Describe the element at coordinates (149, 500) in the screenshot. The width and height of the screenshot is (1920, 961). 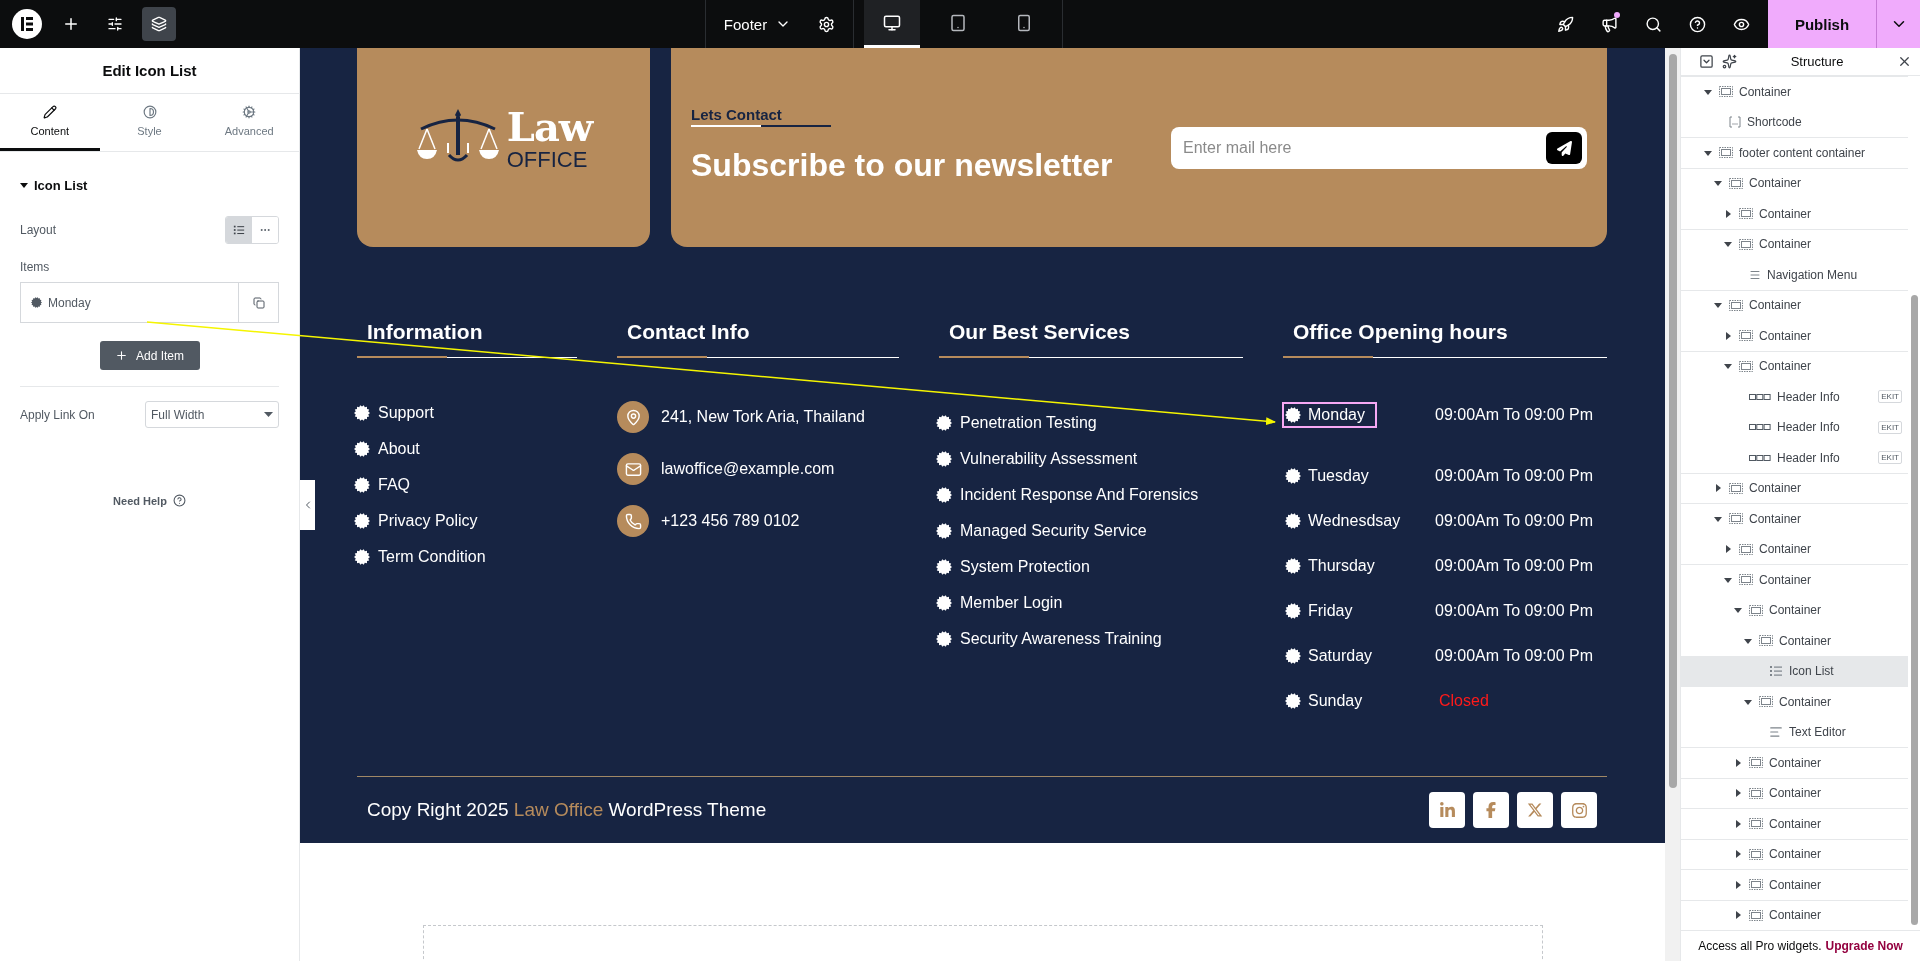
I see `help-link: Need Help` at that location.